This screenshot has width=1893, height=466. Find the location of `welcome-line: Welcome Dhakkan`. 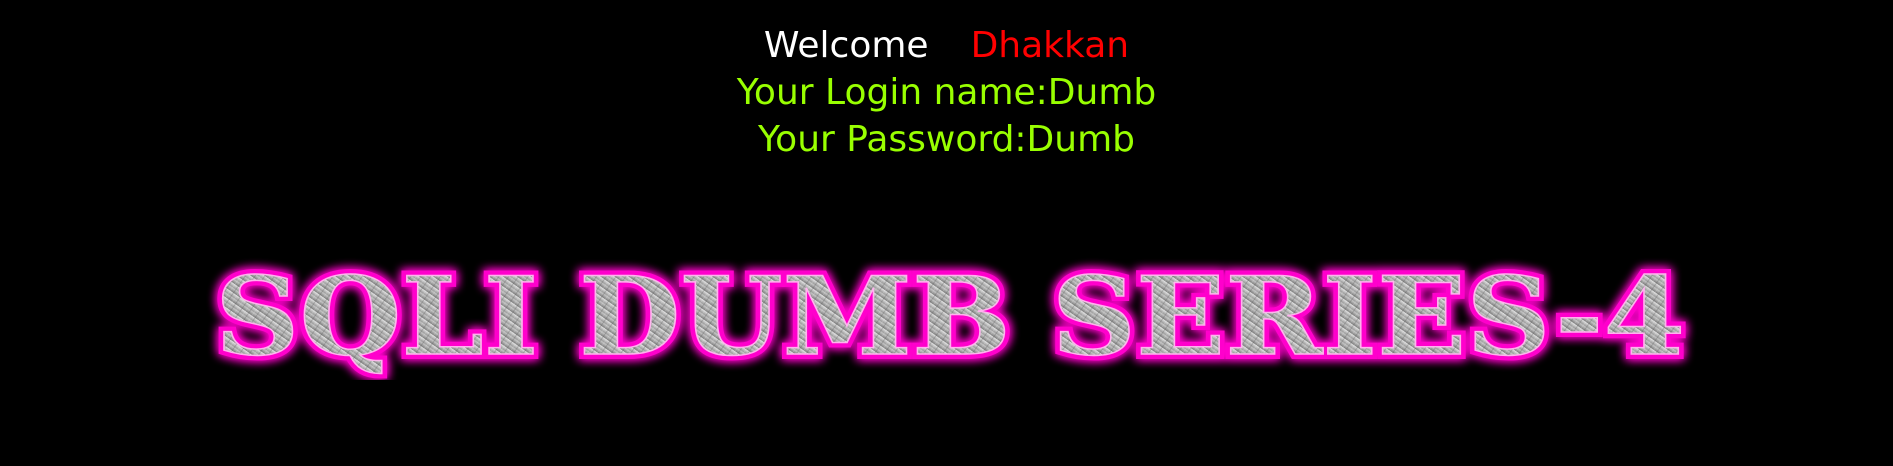

welcome-line: Welcome Dhakkan is located at coordinates (946, 45).